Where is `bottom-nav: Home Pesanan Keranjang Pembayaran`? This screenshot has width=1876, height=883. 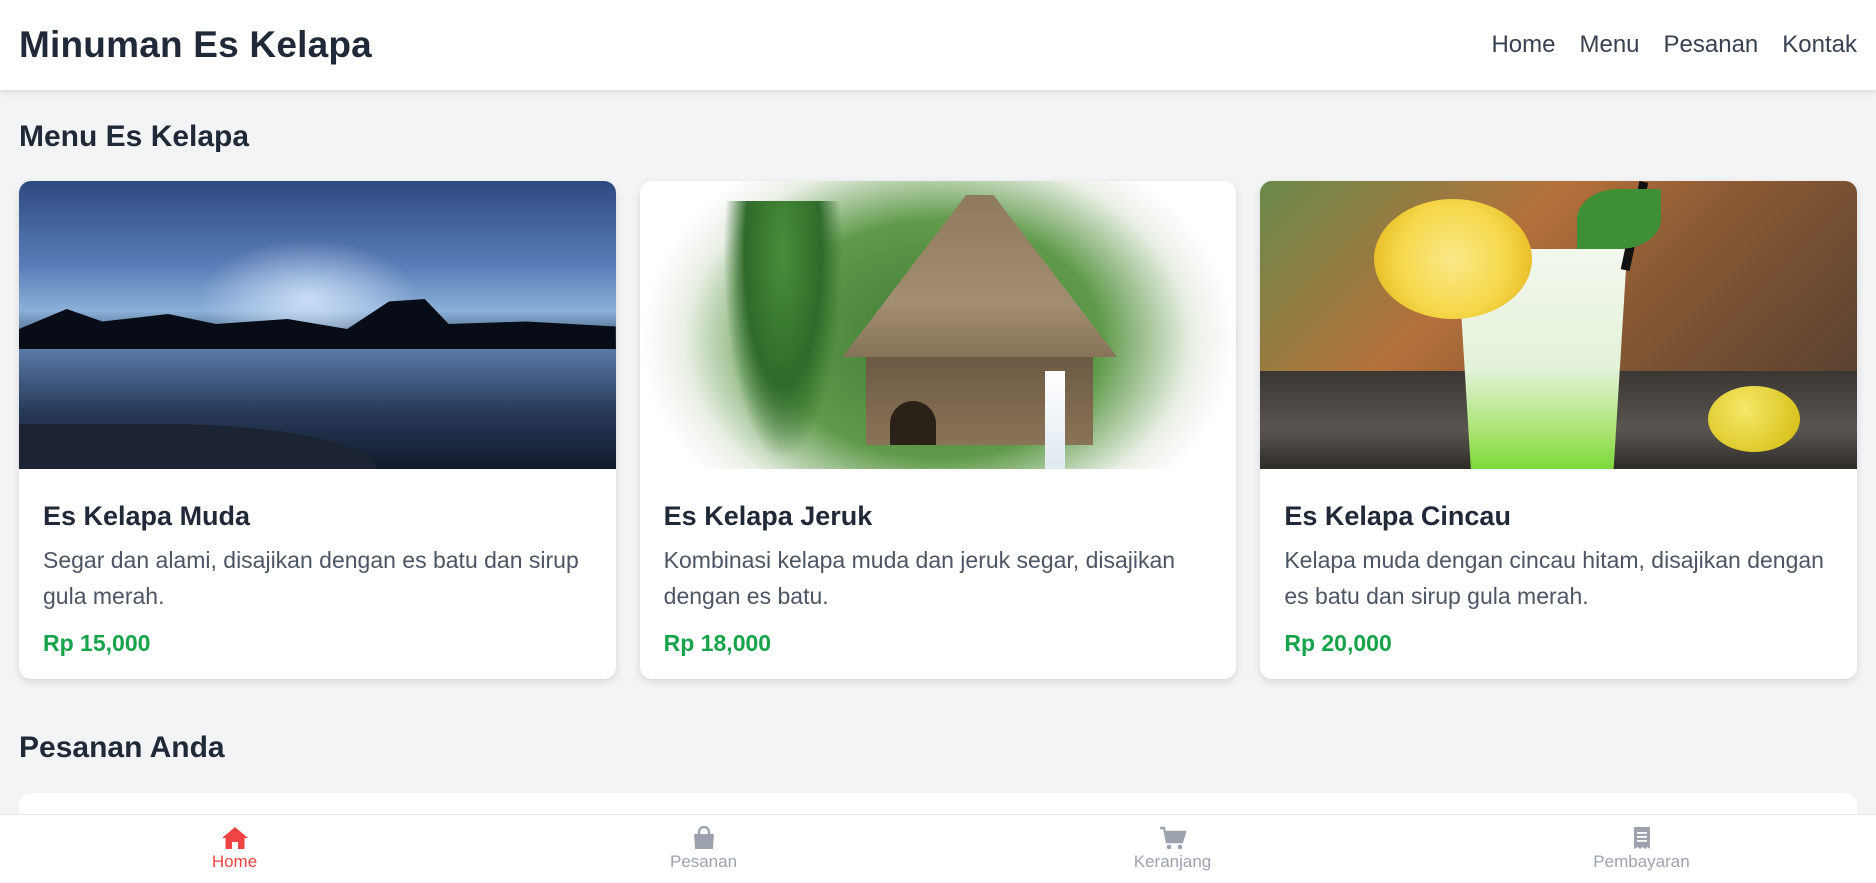 bottom-nav: Home Pesanan Keranjang Pembayaran is located at coordinates (938, 848).